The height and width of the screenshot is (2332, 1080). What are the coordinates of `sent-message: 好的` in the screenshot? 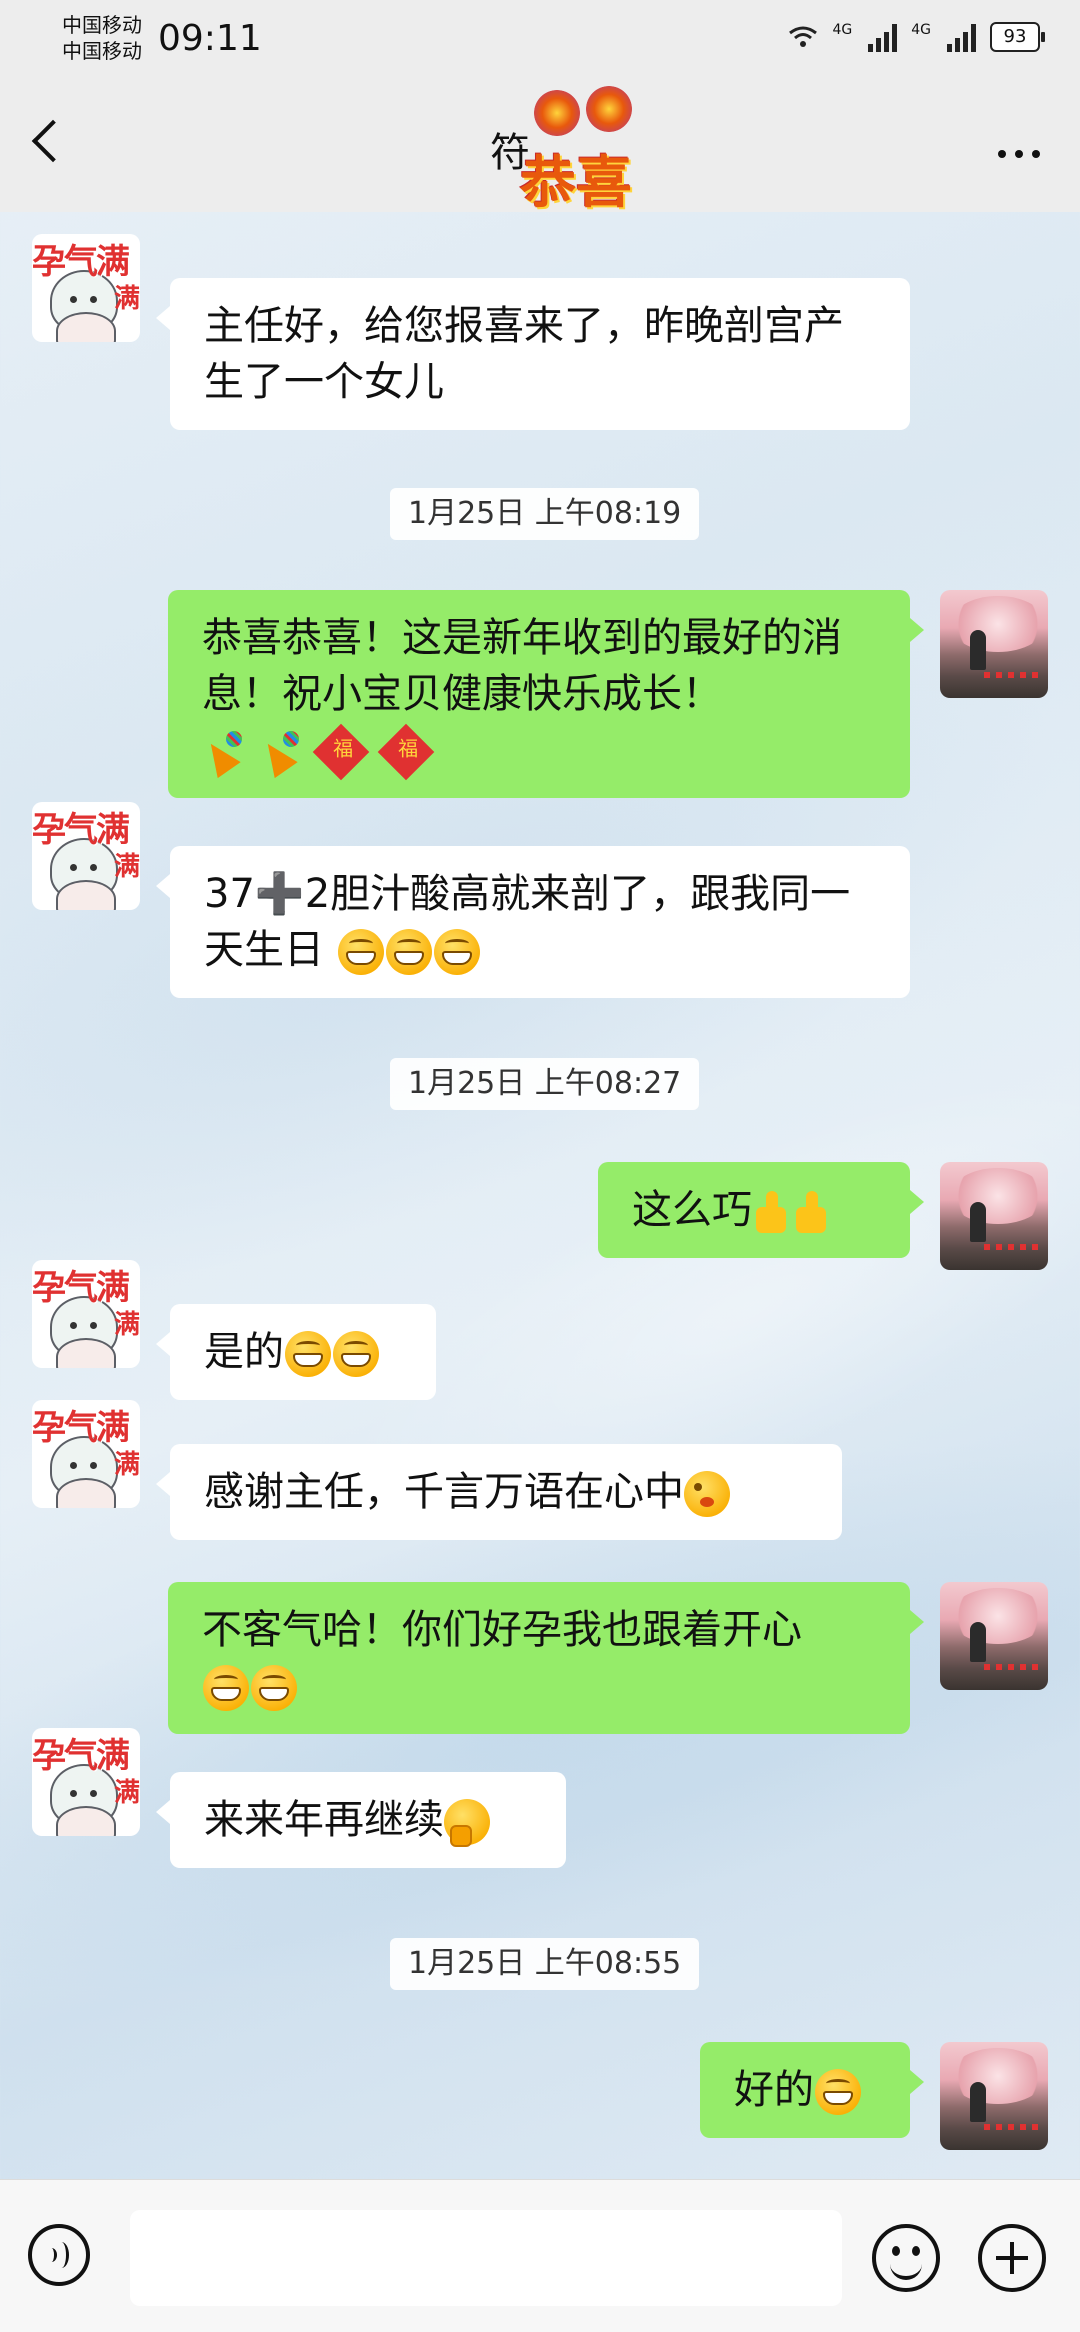 It's located at (812, 2090).